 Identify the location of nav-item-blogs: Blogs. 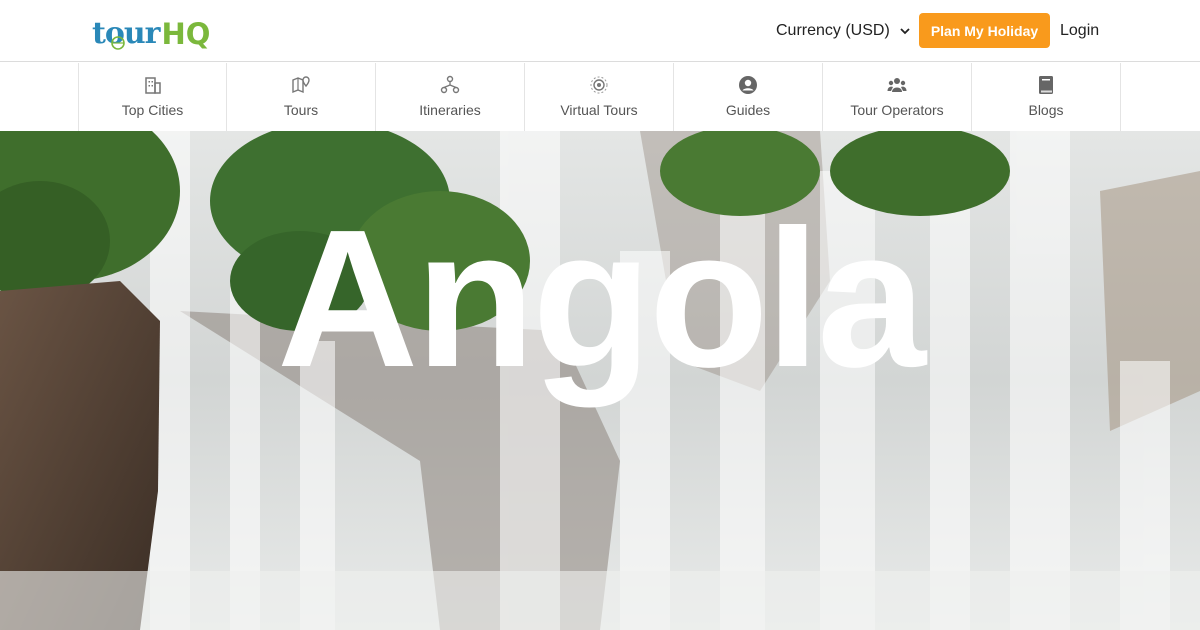
(1046, 97).